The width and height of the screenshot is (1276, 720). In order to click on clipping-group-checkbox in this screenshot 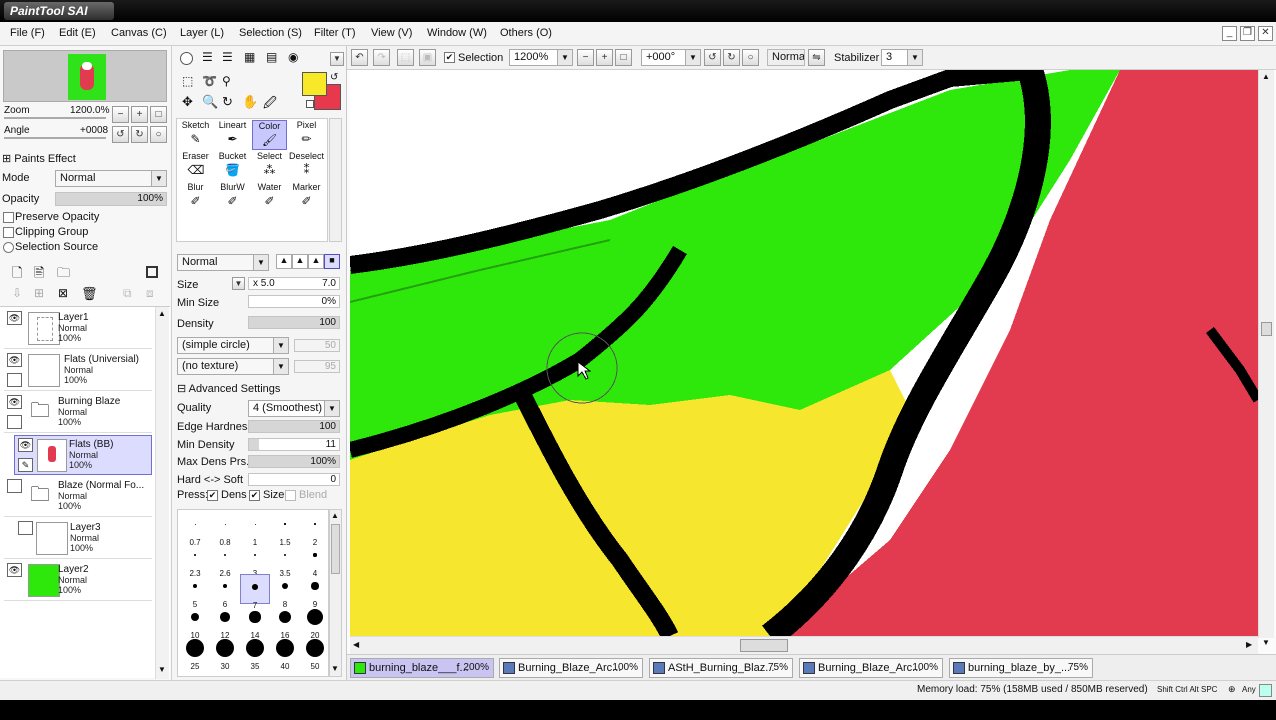, I will do `click(8, 232)`.